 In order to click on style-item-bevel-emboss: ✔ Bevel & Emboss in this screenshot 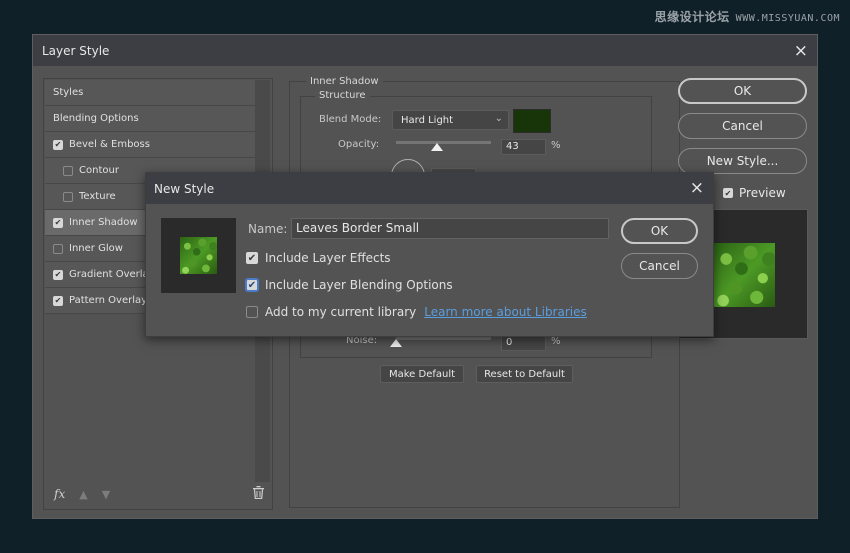, I will do `click(150, 145)`.